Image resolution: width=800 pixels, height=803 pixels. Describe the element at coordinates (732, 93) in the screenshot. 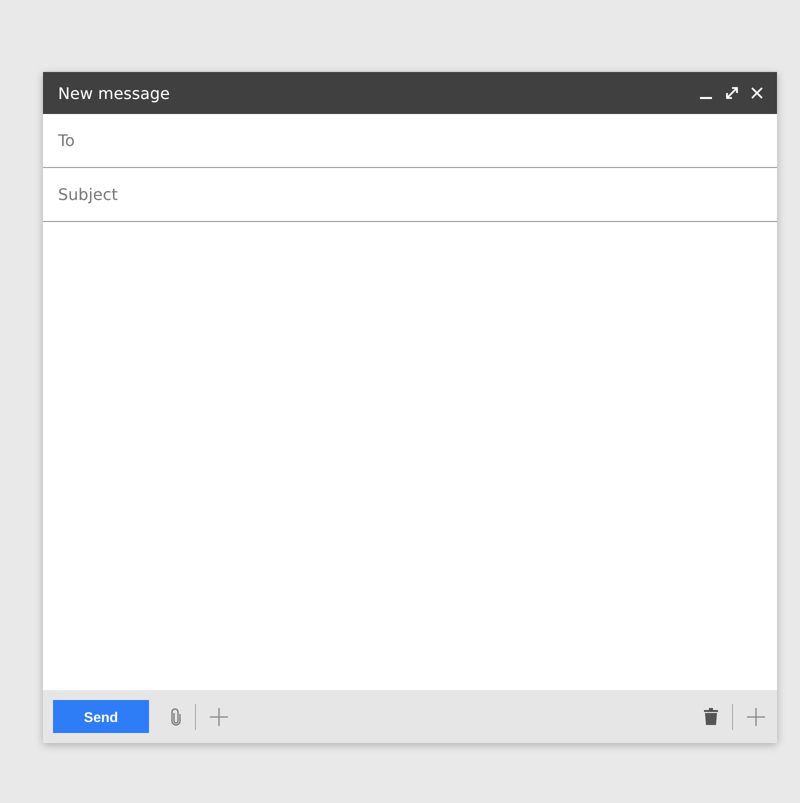

I see `expand-icon` at that location.